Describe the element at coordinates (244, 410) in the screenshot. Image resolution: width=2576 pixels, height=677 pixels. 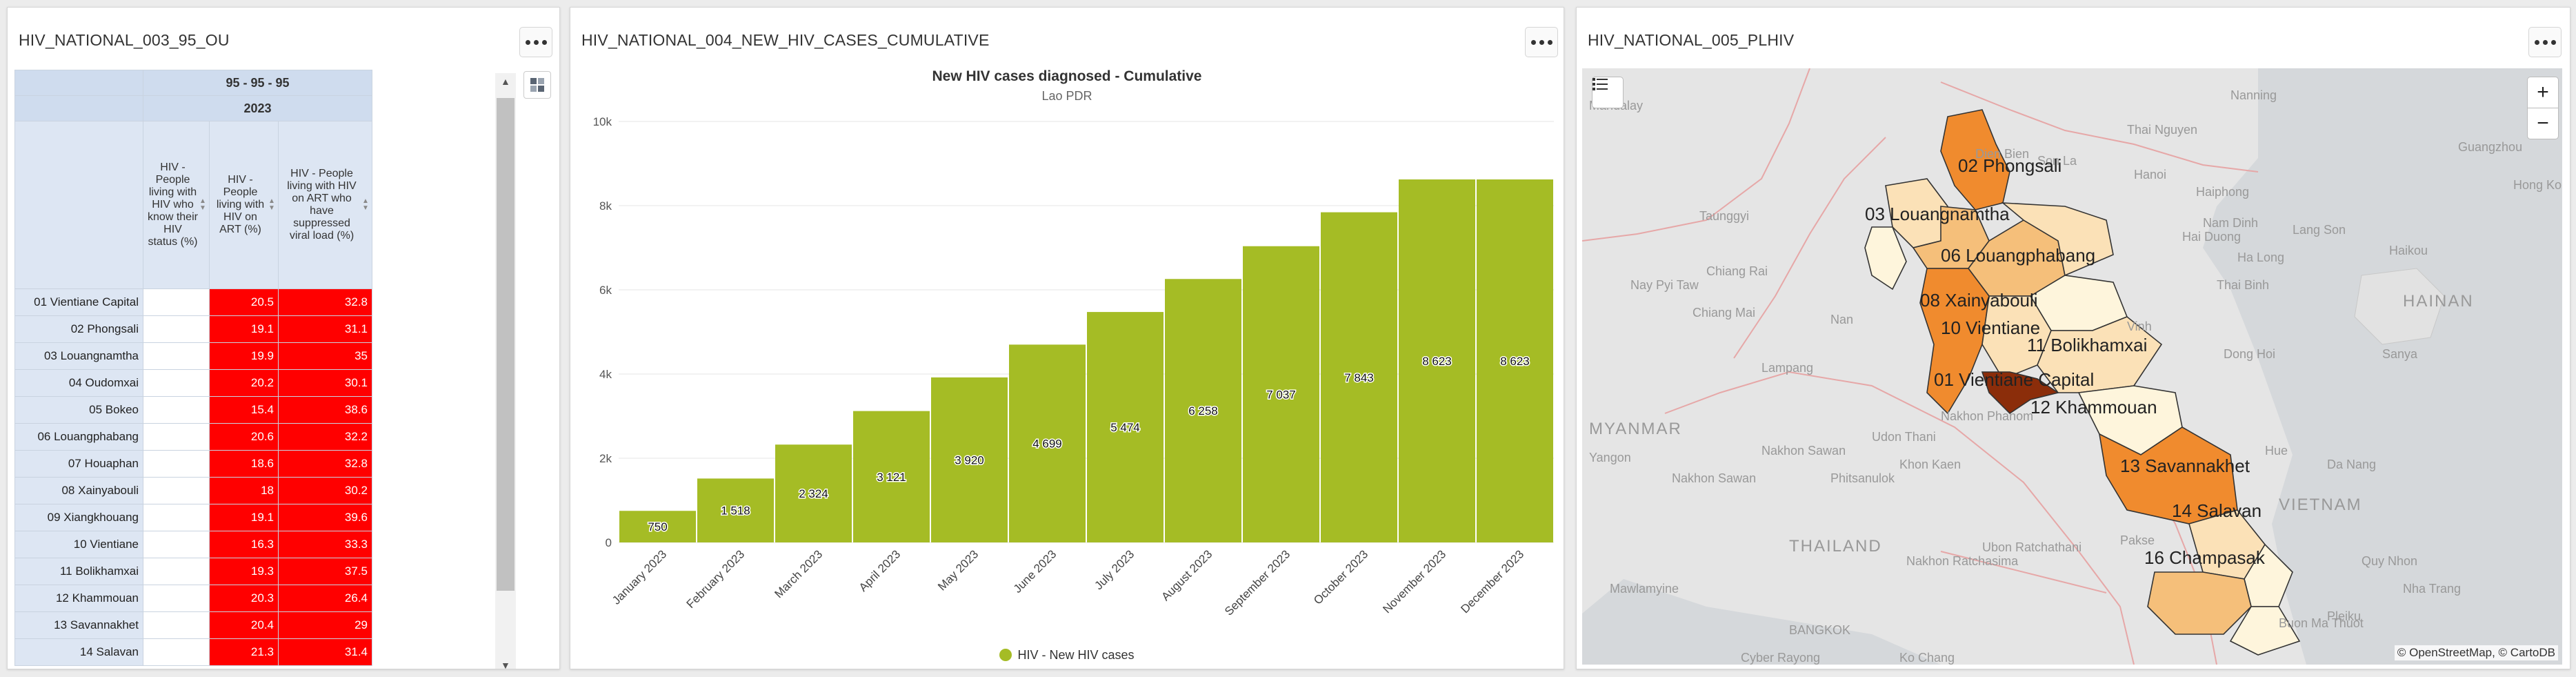
I see `table-cell: 15.4` at that location.